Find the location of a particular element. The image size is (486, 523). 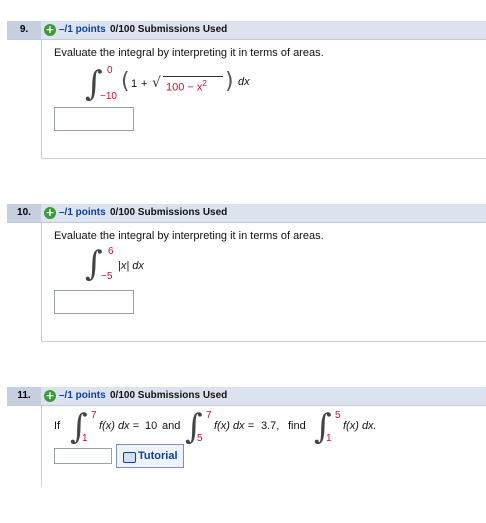

radicand-text: 100 − x is located at coordinates (184, 87).